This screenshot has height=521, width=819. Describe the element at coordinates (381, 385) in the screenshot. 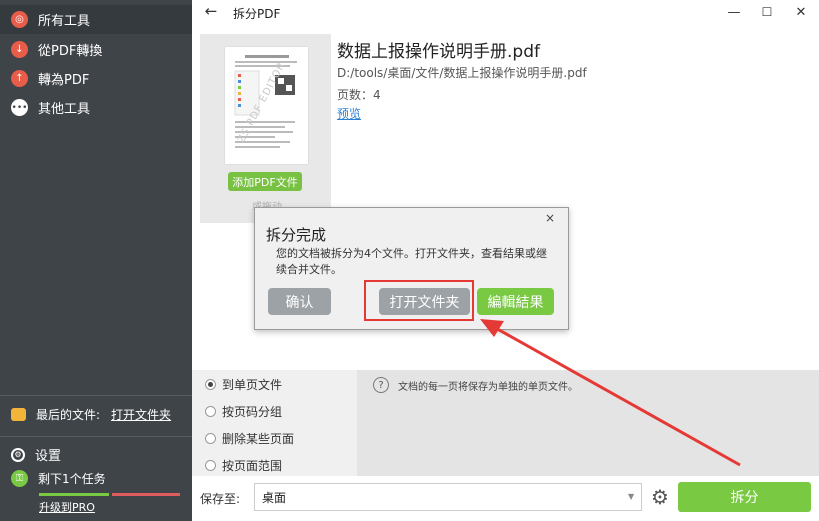

I see `help-icon: ?` at that location.